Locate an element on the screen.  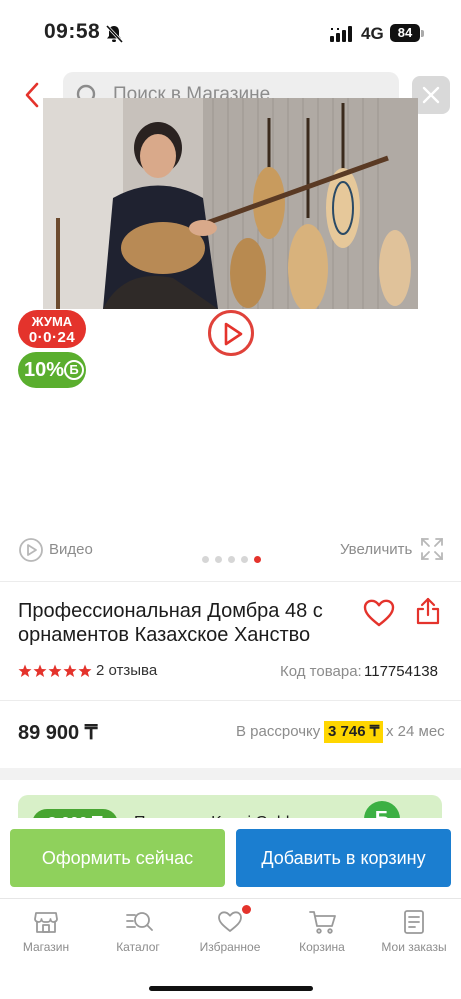
status-time: 09:58 is located at coordinates (72, 31).